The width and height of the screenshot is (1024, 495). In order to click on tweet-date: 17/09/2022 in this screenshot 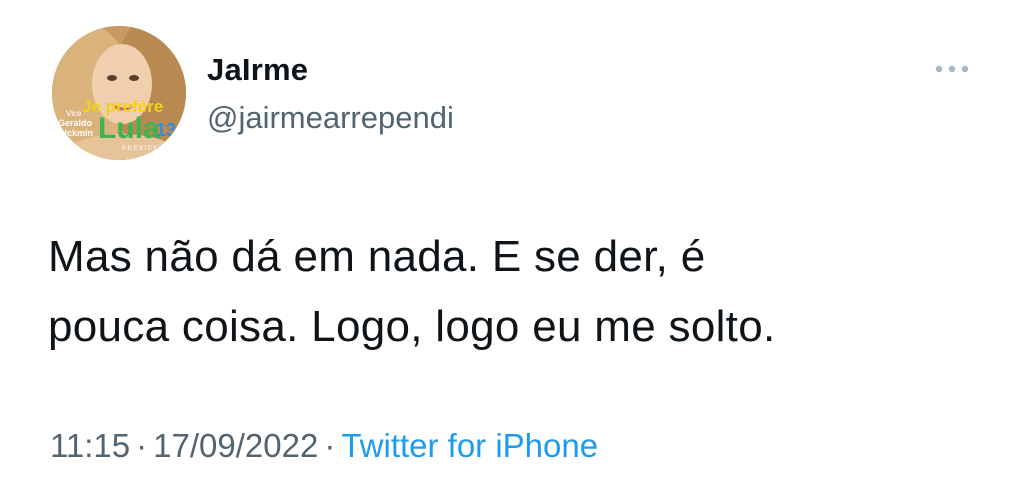, I will do `click(235, 445)`.